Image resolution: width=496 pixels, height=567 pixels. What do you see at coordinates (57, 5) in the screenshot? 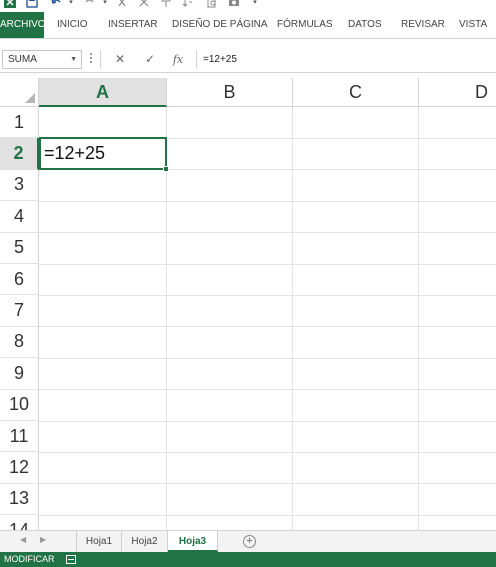
I see `undo-icon` at bounding box center [57, 5].